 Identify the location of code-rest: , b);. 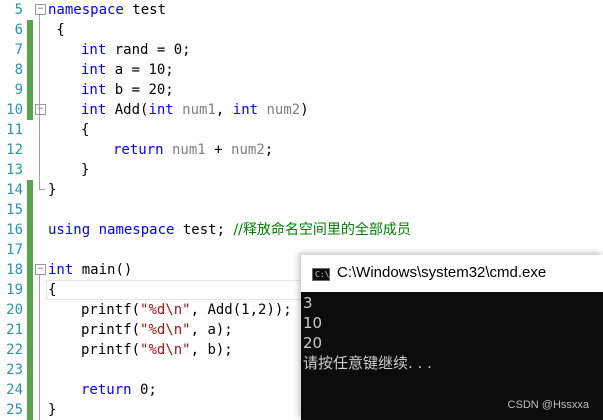
(211, 350).